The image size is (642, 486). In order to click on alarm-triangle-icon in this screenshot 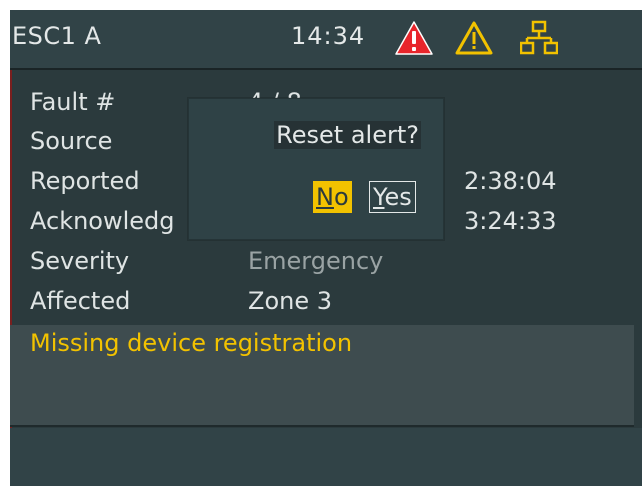, I will do `click(414, 38)`.